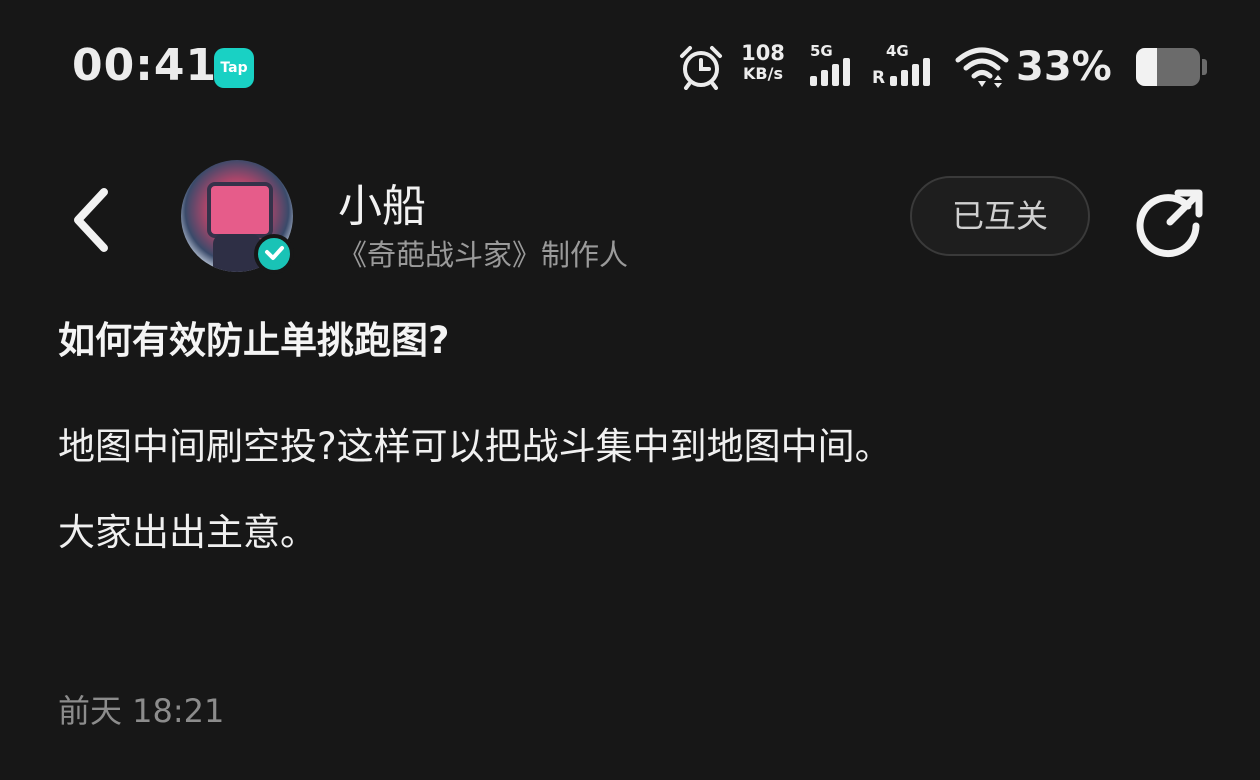  Describe the element at coordinates (475, 446) in the screenshot. I see `post-body-paragraph: 地图中间刷空投?这样可以把战斗集中到地图中间。` at that location.